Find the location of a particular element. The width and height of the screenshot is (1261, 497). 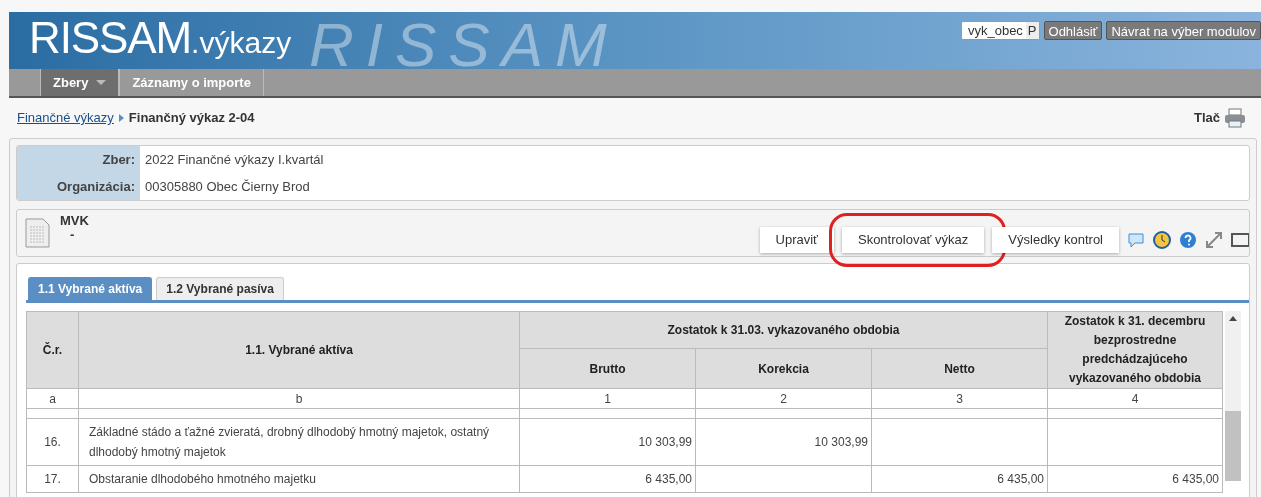

scrollbar-track is located at coordinates (1233, 396).